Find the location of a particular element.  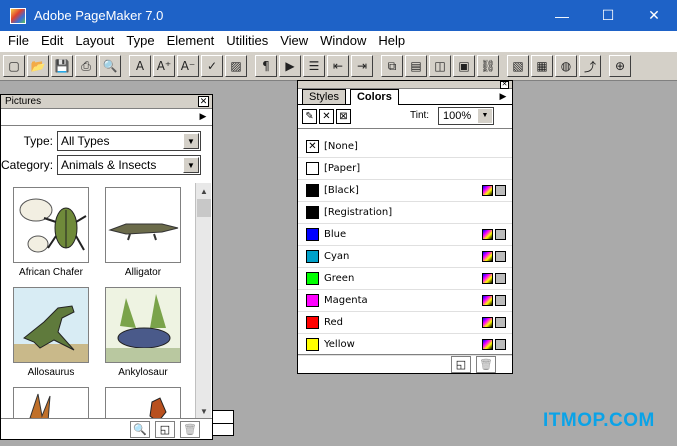

menu-layout: Layout is located at coordinates (94, 41).